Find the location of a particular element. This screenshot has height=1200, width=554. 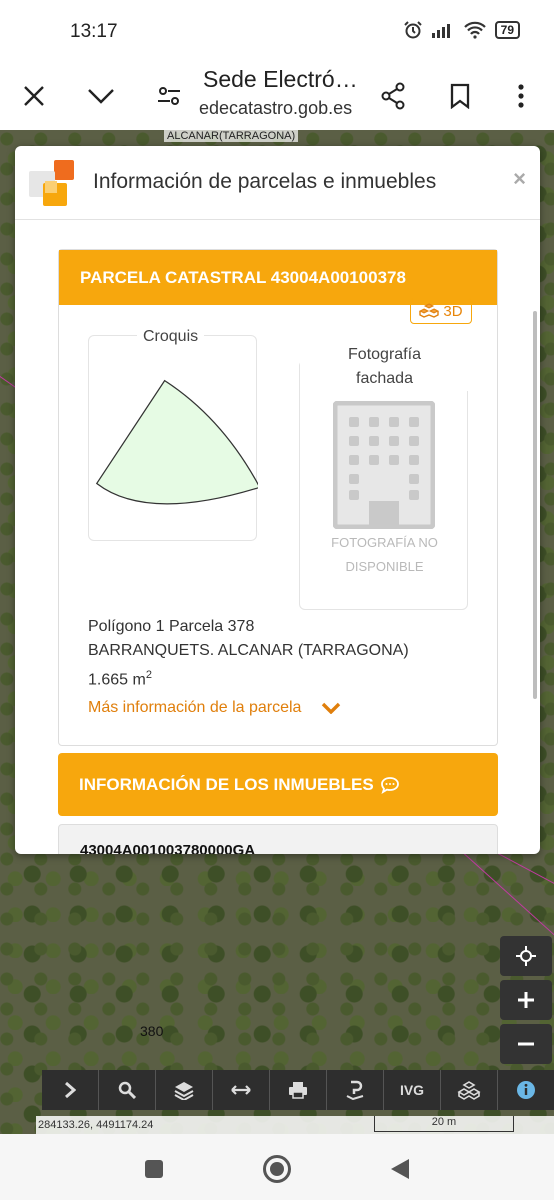

ivg-button: IVG is located at coordinates (412, 1090).